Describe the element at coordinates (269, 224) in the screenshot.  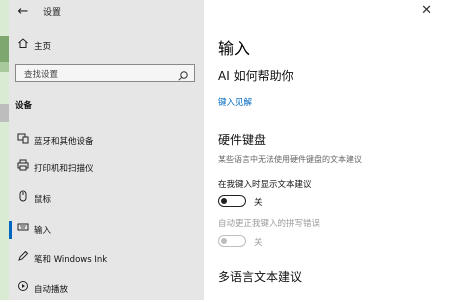
I see `autocorrect-label: 自动更正我键入的拼写错误` at that location.